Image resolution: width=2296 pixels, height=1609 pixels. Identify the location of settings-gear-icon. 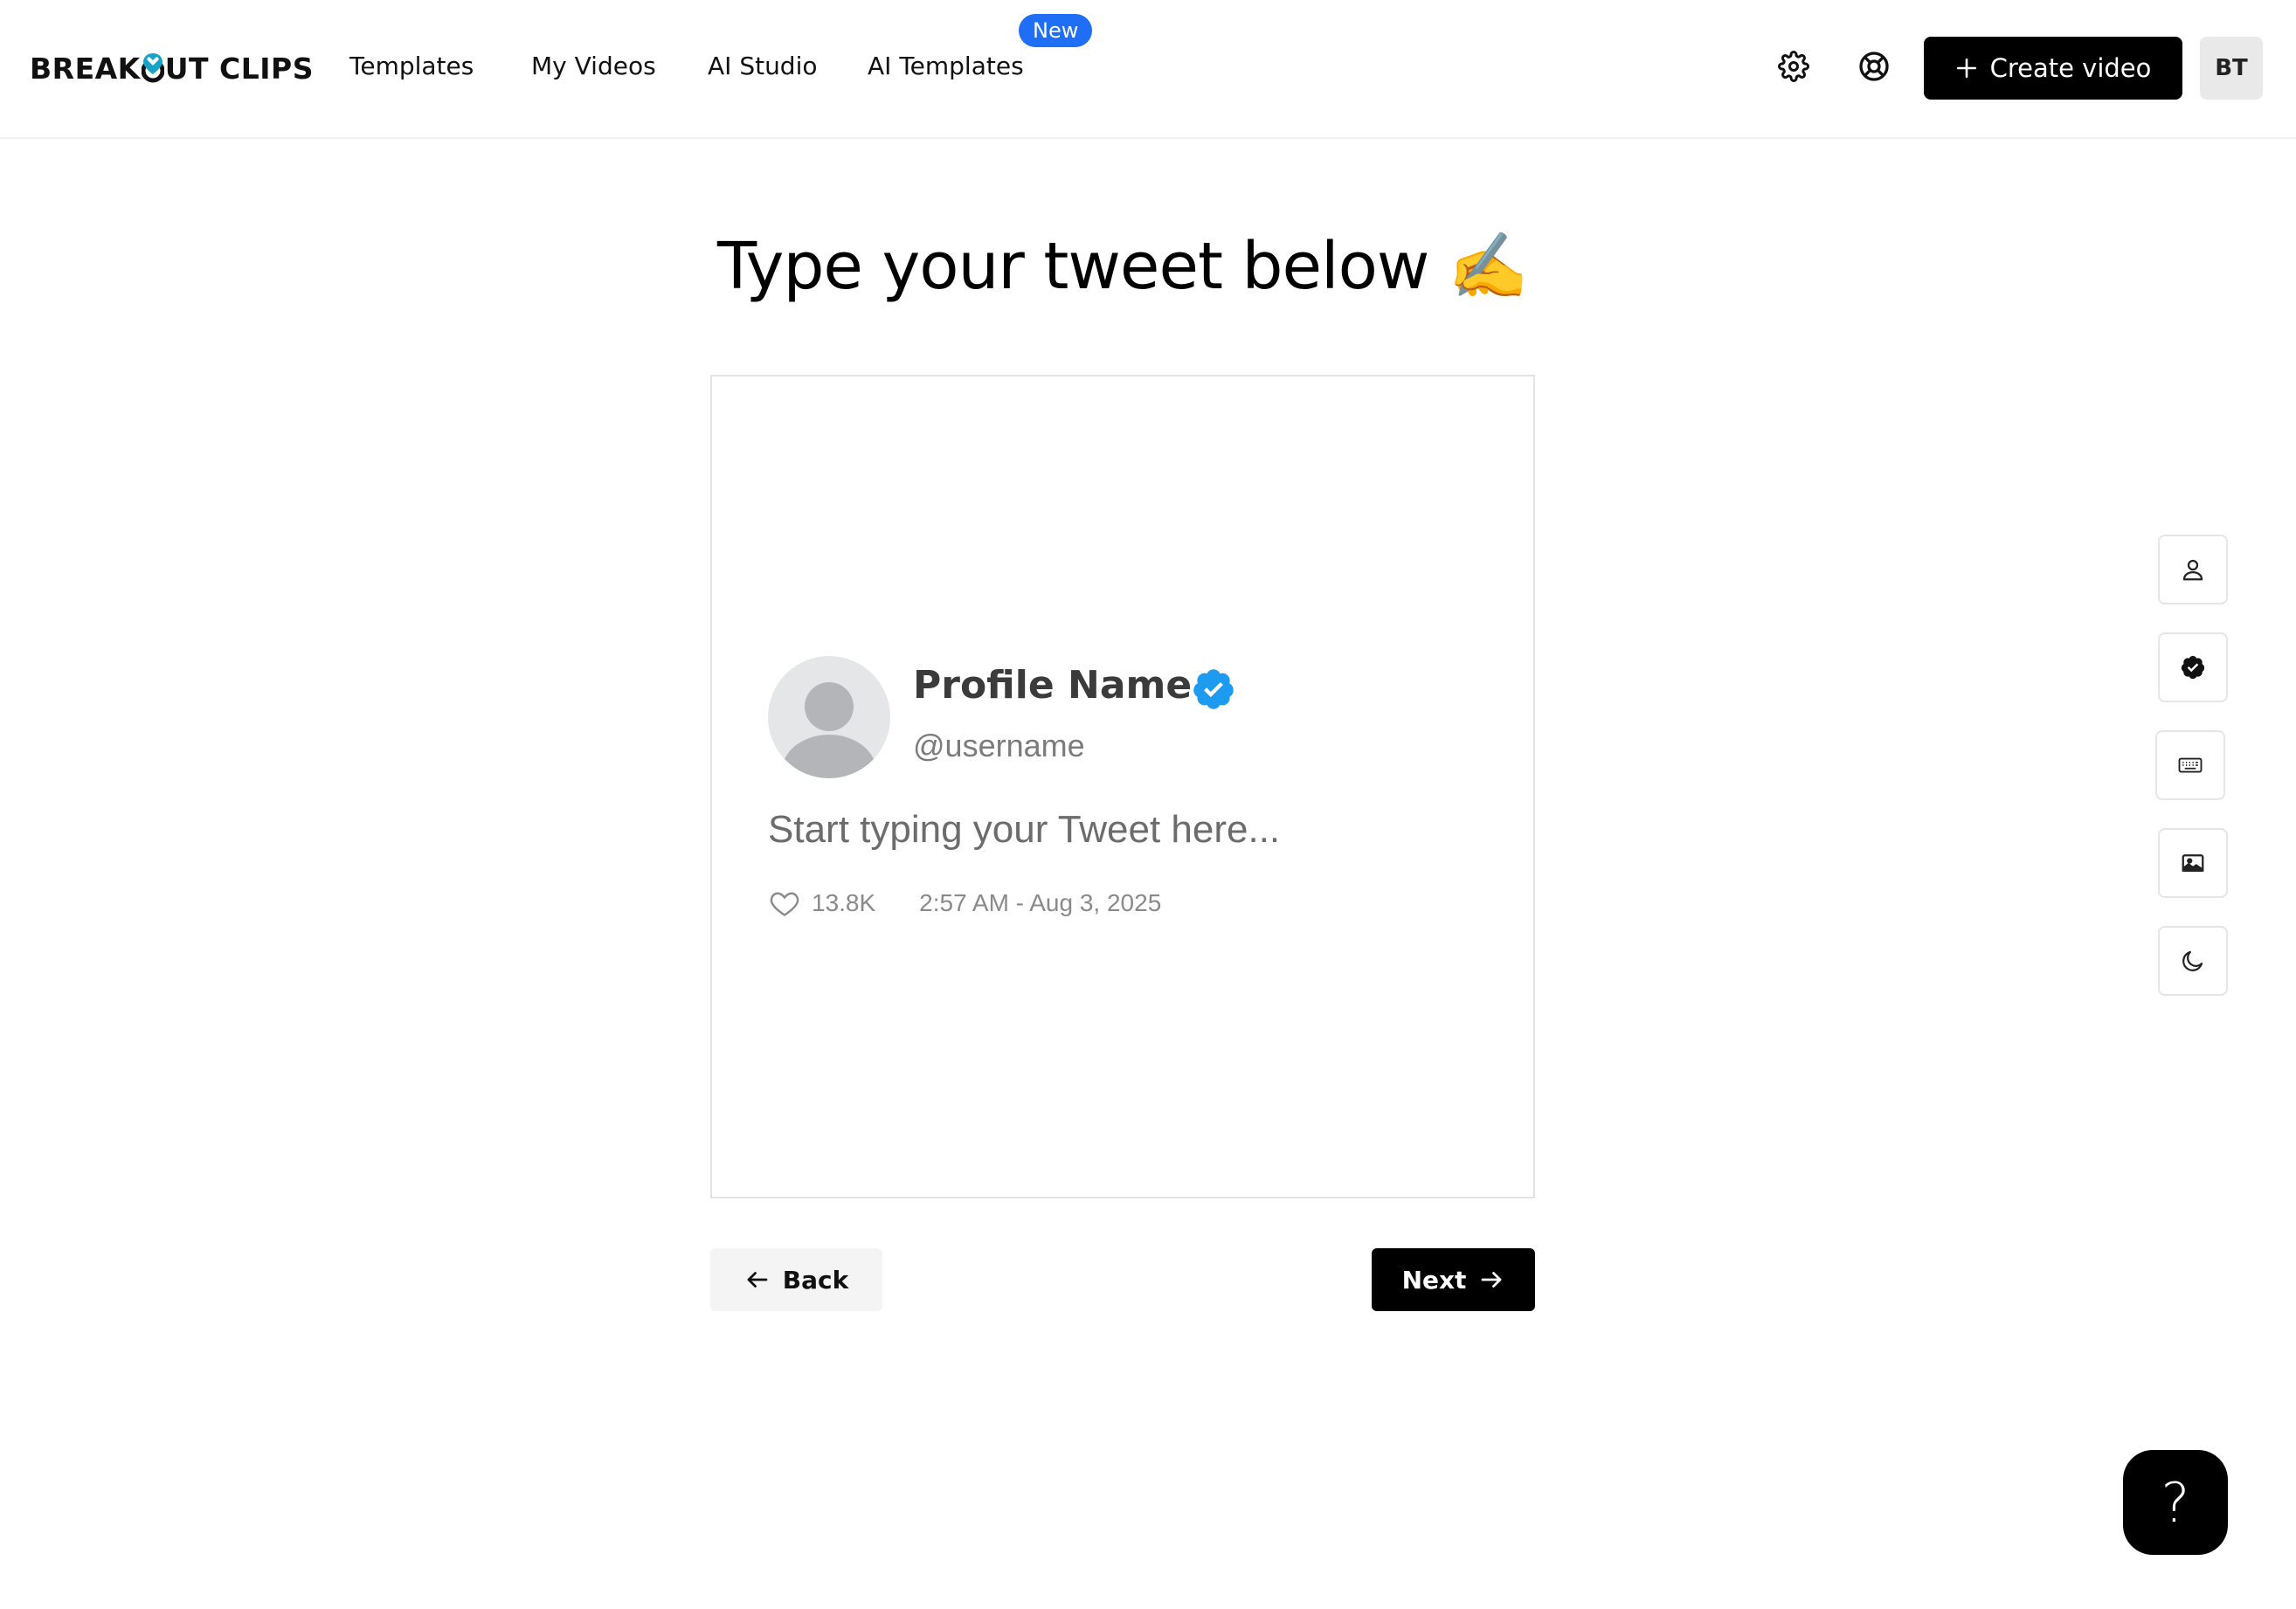
(1793, 67).